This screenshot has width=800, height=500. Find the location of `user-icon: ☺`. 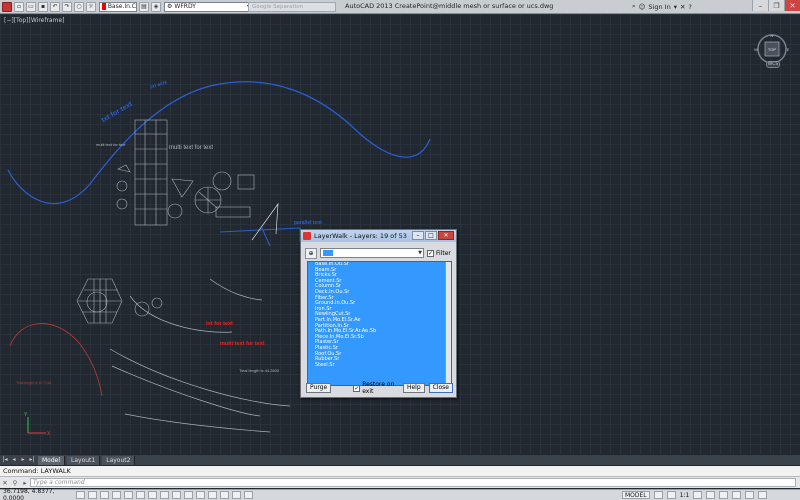

user-icon: ☺ is located at coordinates (642, 6).